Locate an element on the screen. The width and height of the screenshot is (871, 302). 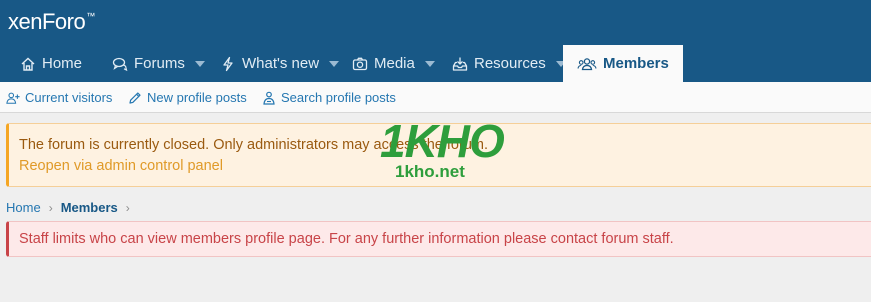
subnav-current-visitors: Current visitors is located at coordinates (59, 97).